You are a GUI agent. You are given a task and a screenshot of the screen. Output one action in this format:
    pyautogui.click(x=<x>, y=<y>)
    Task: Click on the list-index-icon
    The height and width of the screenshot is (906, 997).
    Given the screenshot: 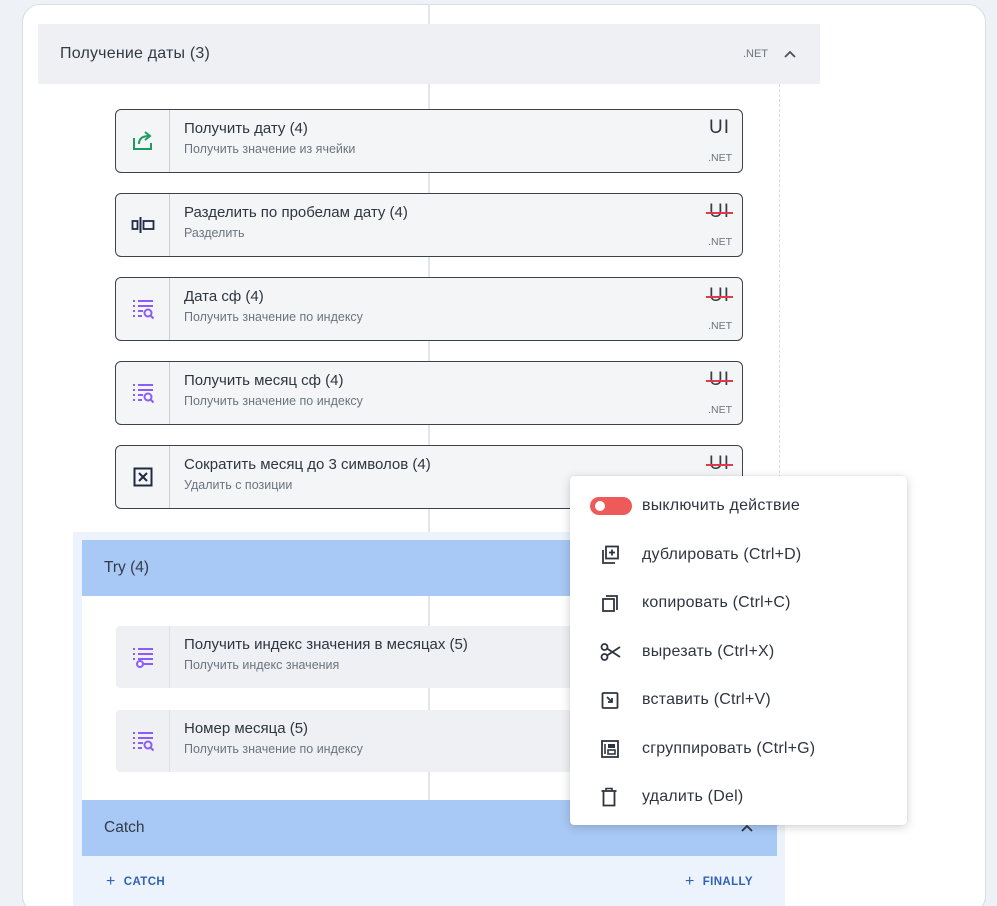 What is the action you would take?
    pyautogui.click(x=143, y=657)
    